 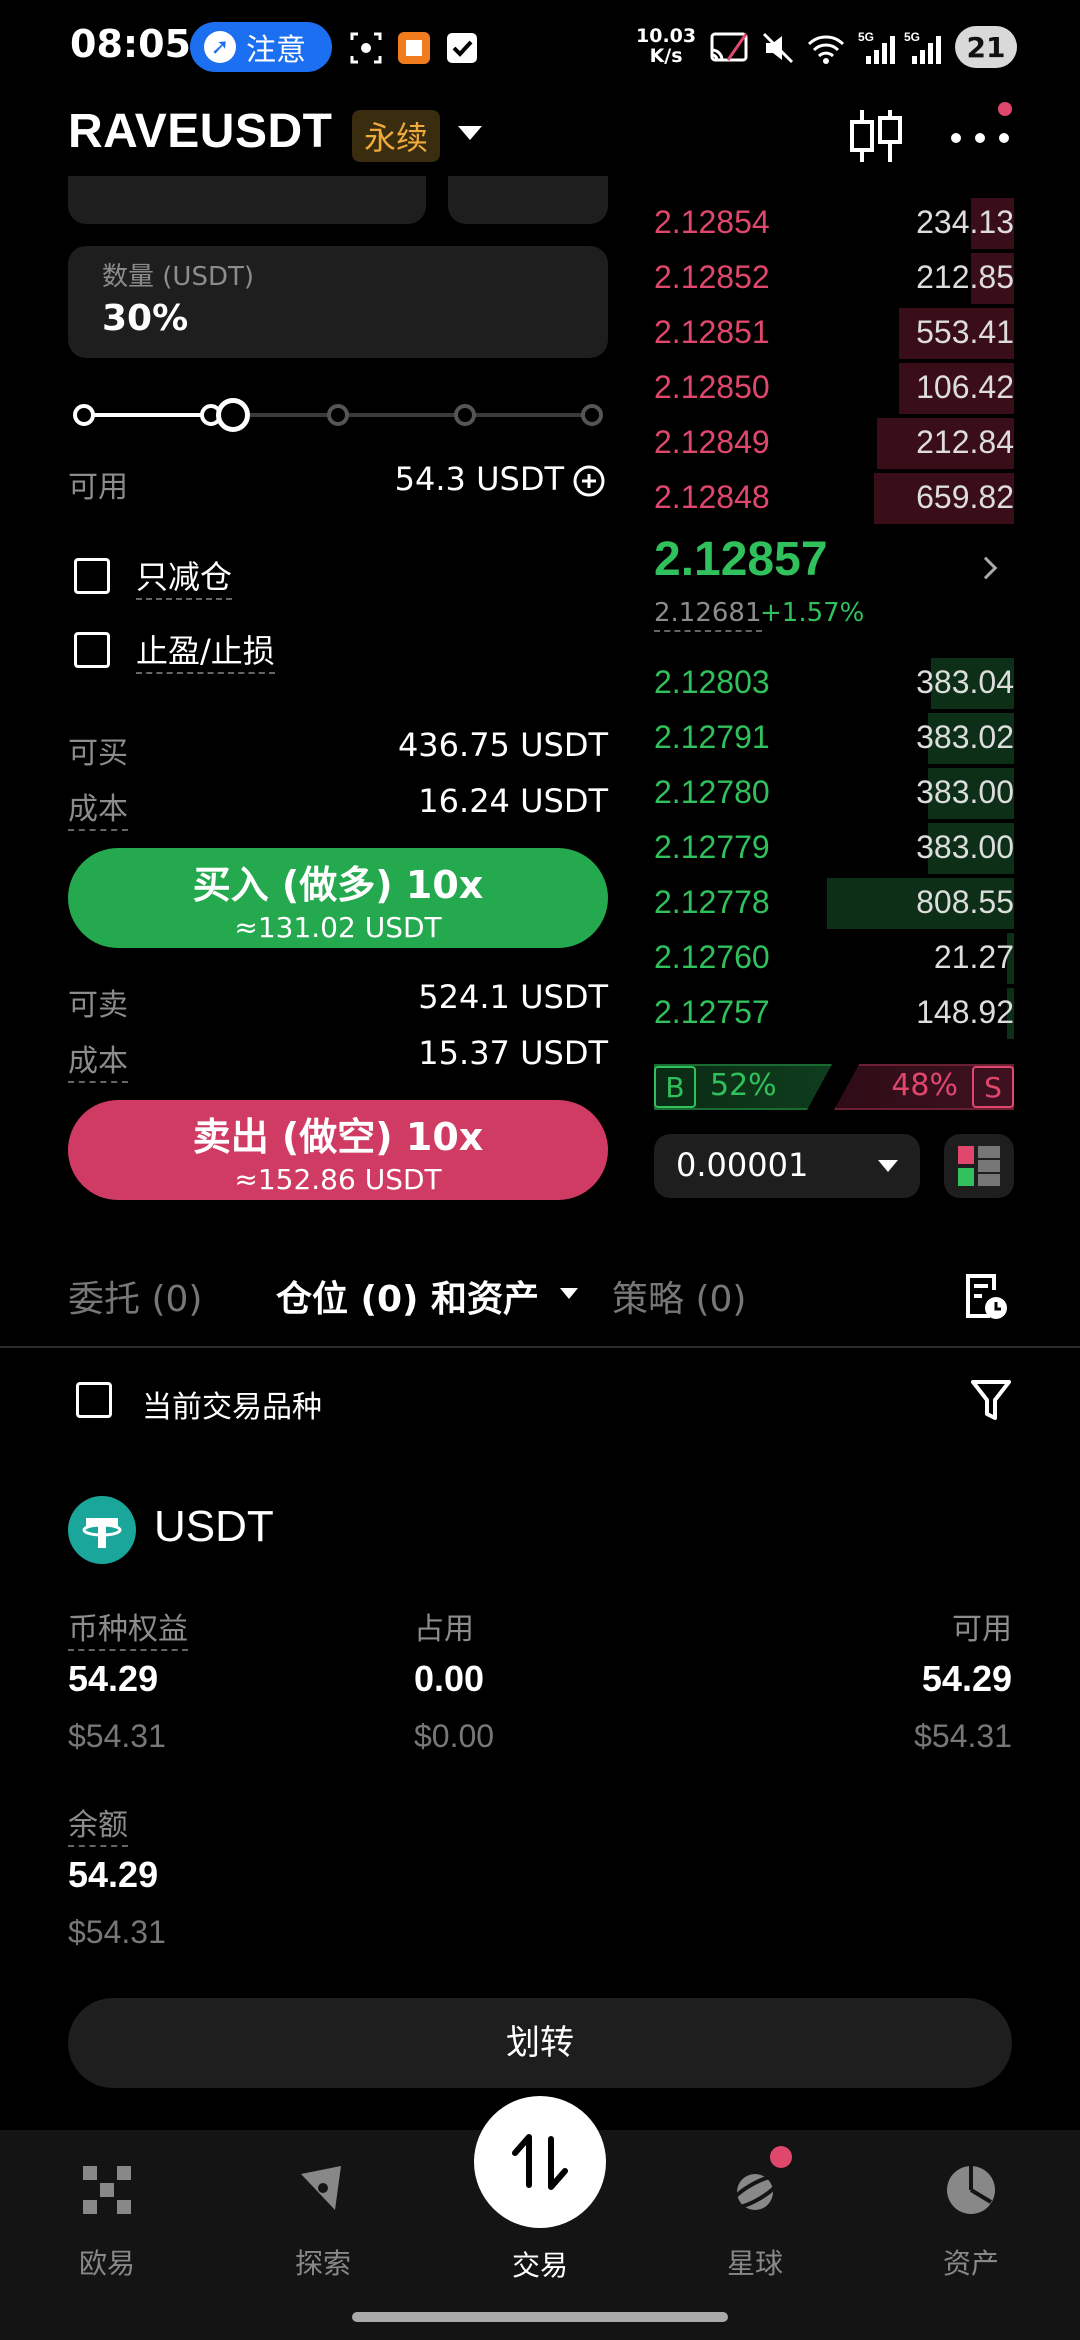 I want to click on sell-cost-label: 成本, so click(x=98, y=1063).